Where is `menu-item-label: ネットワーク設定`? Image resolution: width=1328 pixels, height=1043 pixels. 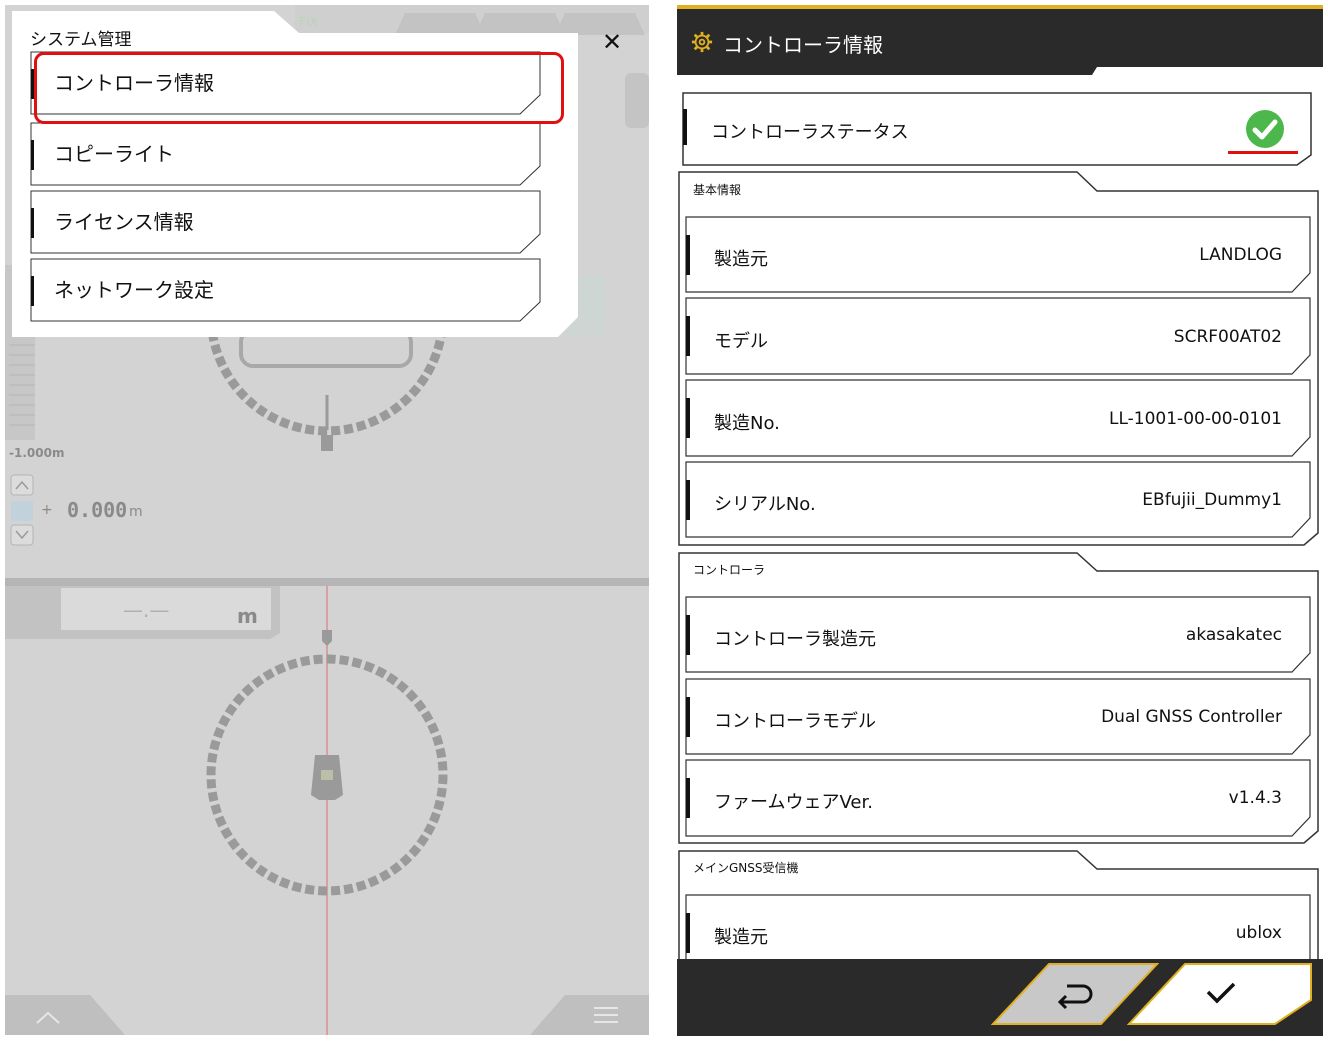
menu-item-label: ネットワーク設定 is located at coordinates (134, 290).